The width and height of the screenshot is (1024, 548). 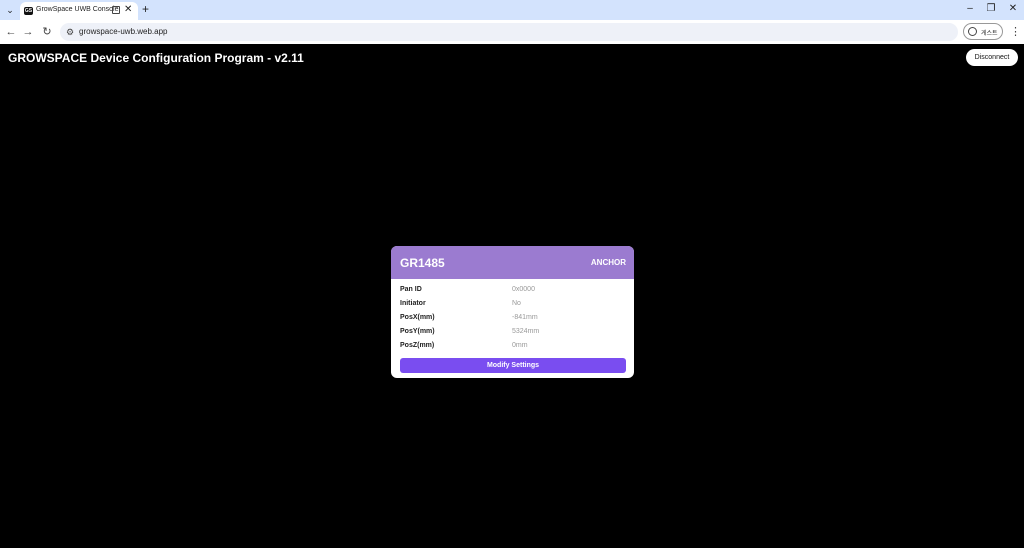 What do you see at coordinates (28, 32) in the screenshot?
I see `forward-arrow-icon: →` at bounding box center [28, 32].